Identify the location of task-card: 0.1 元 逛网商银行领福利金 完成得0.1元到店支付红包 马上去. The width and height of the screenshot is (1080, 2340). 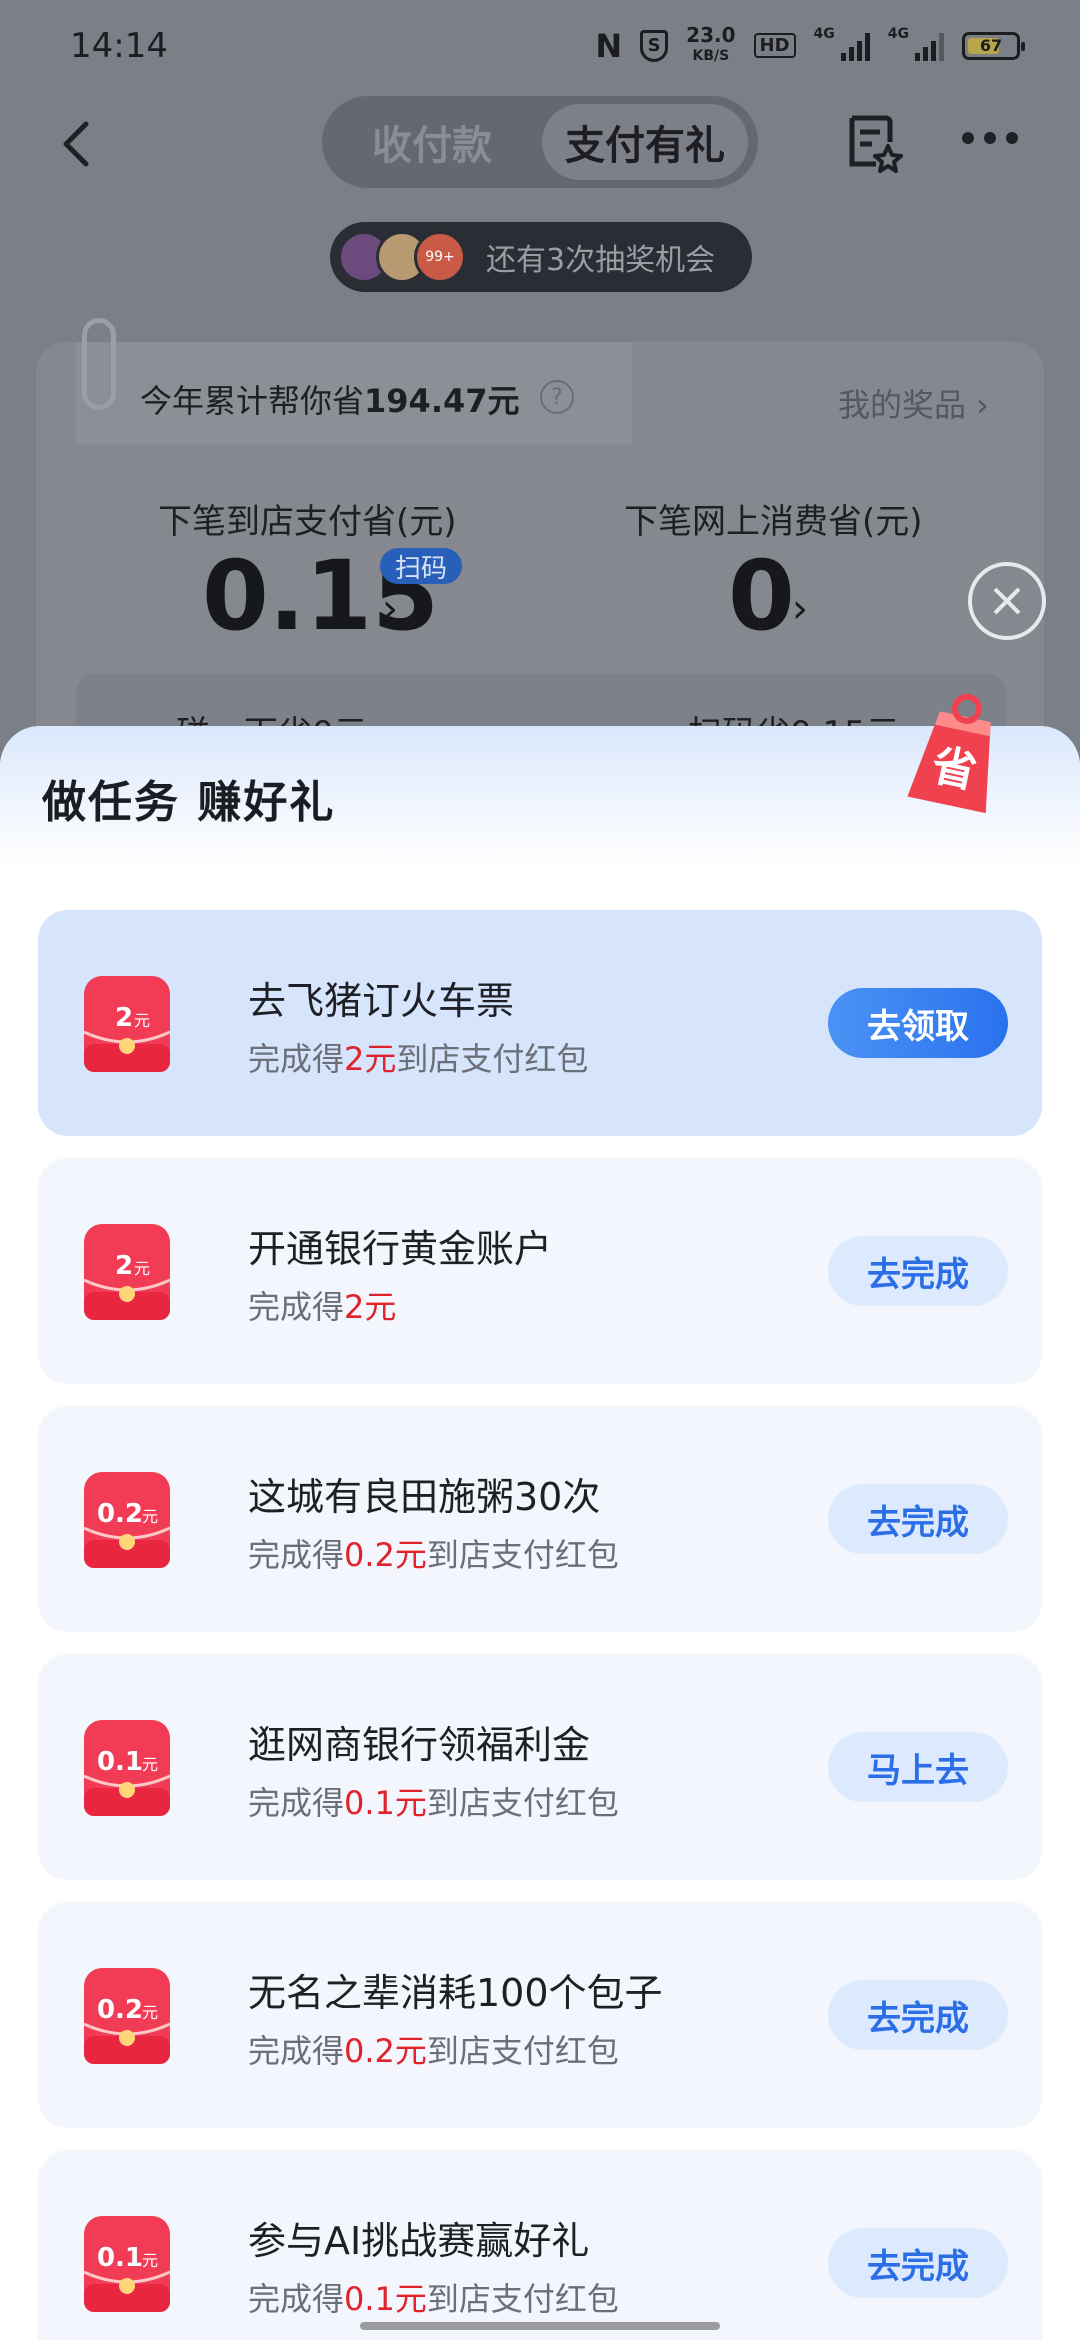
(540, 1767).